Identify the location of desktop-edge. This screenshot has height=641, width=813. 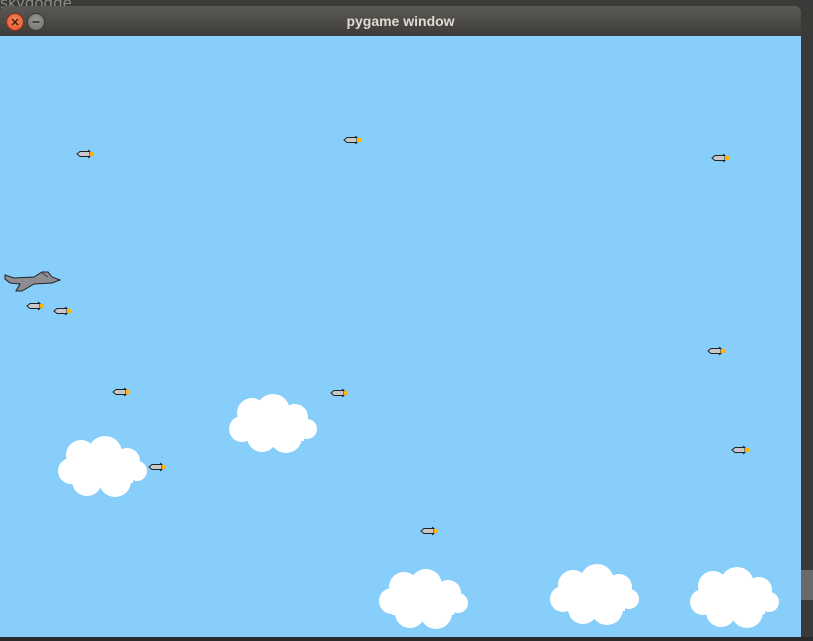
(807, 585).